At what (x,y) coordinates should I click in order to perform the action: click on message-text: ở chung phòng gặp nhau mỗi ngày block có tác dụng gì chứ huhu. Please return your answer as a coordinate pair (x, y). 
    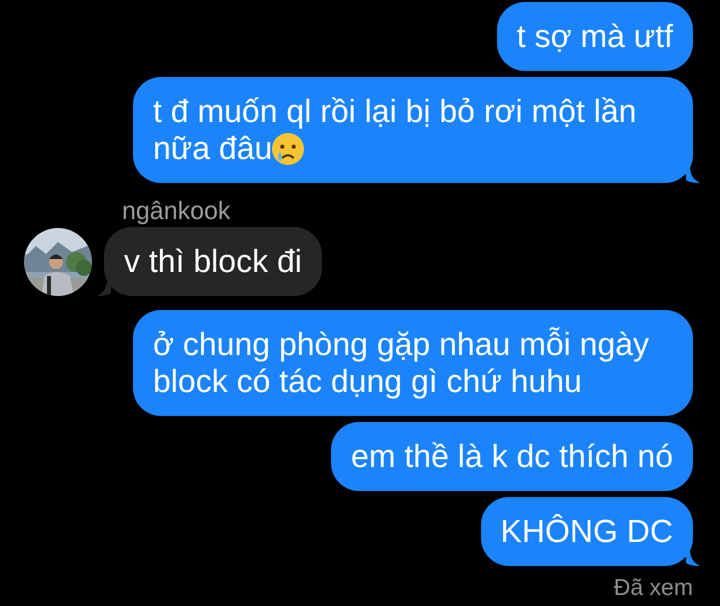
    Looking at the image, I should click on (401, 362).